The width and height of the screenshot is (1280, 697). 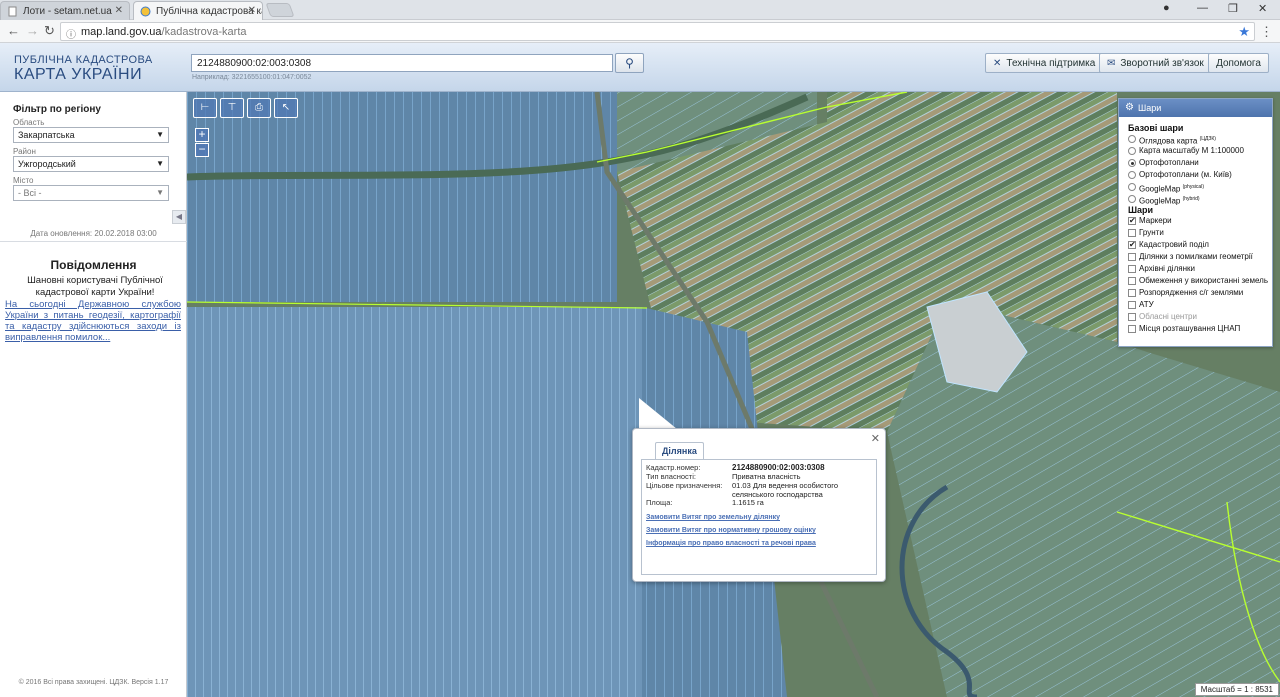 What do you see at coordinates (1262, 8) in the screenshot?
I see `window-close-icon: ✕` at bounding box center [1262, 8].